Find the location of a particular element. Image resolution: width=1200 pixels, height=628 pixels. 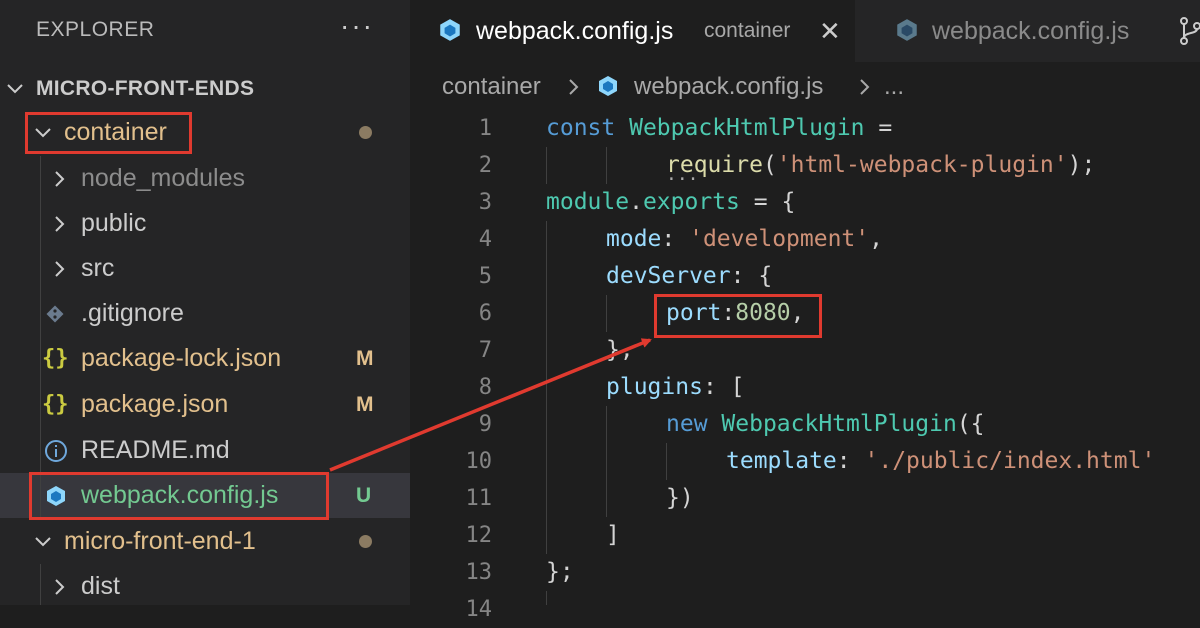

tree-root-micro-front-ends: MICRO-FRONT-ENDS is located at coordinates (205, 88).